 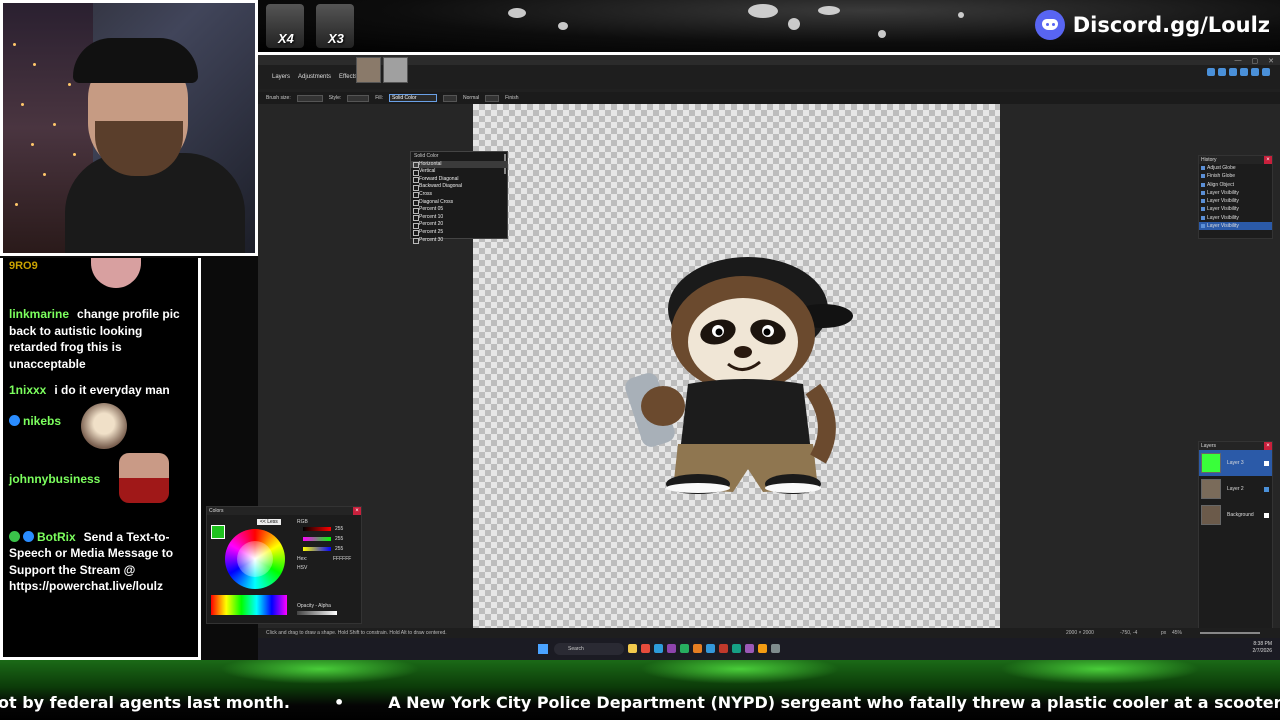 What do you see at coordinates (459, 233) in the screenshot?
I see `fill-option: Percent 25` at bounding box center [459, 233].